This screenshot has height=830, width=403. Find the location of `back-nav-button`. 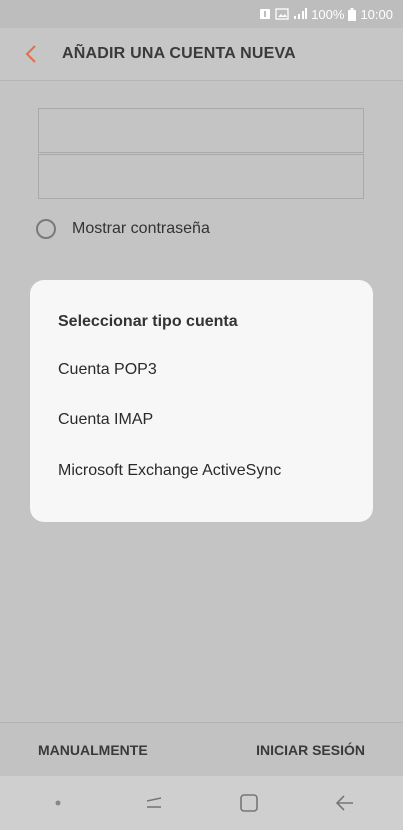

back-nav-button is located at coordinates (345, 803).